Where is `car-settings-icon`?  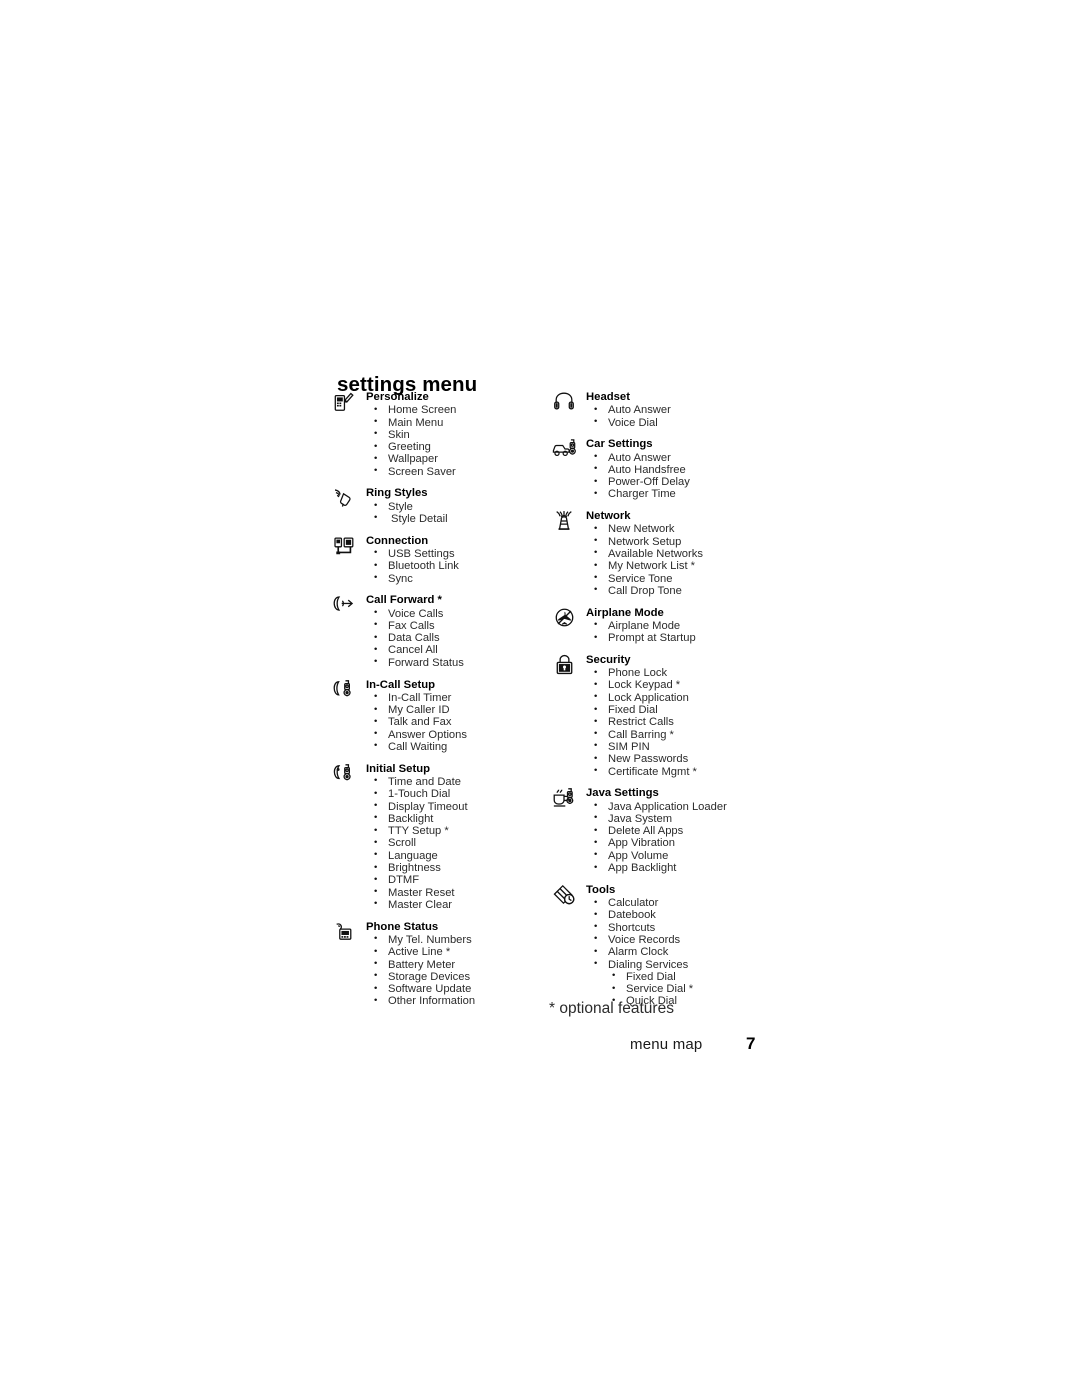 car-settings-icon is located at coordinates (564, 449).